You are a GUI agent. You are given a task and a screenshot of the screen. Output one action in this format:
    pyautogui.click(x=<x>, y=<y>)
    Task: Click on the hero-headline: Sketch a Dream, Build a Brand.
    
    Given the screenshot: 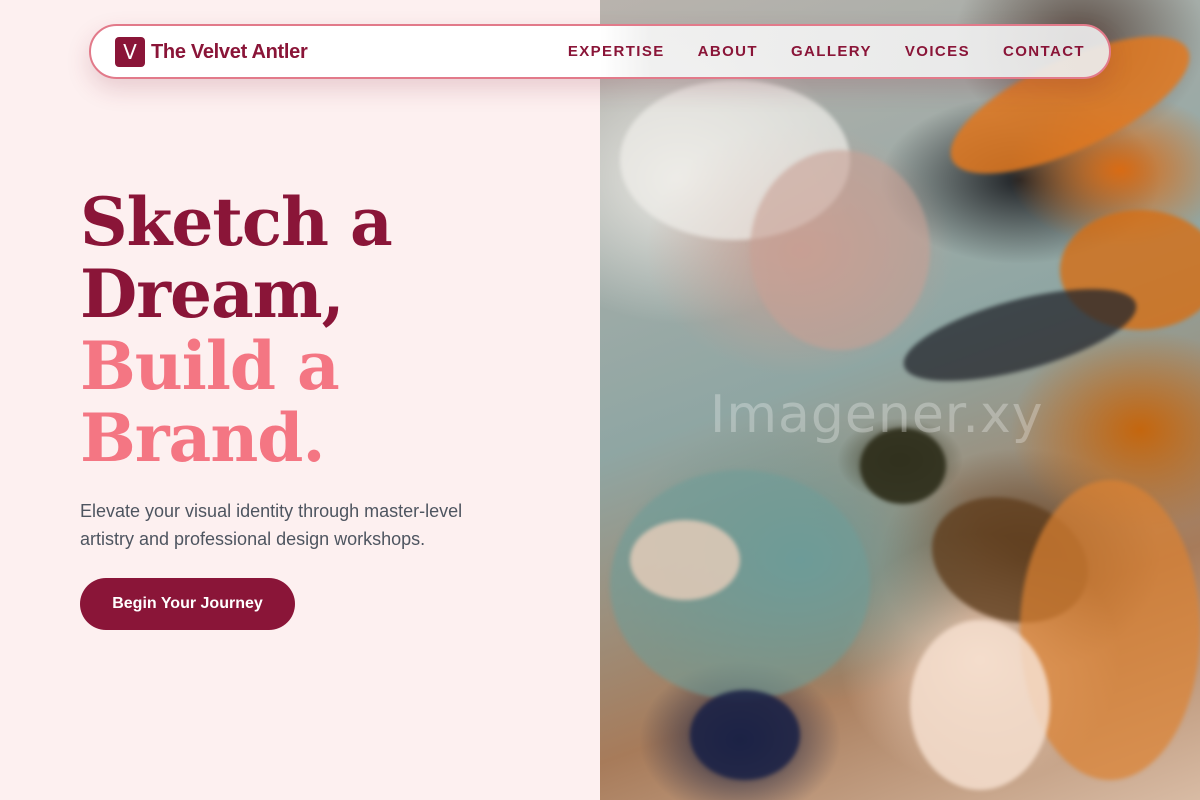 What is the action you would take?
    pyautogui.click(x=236, y=330)
    